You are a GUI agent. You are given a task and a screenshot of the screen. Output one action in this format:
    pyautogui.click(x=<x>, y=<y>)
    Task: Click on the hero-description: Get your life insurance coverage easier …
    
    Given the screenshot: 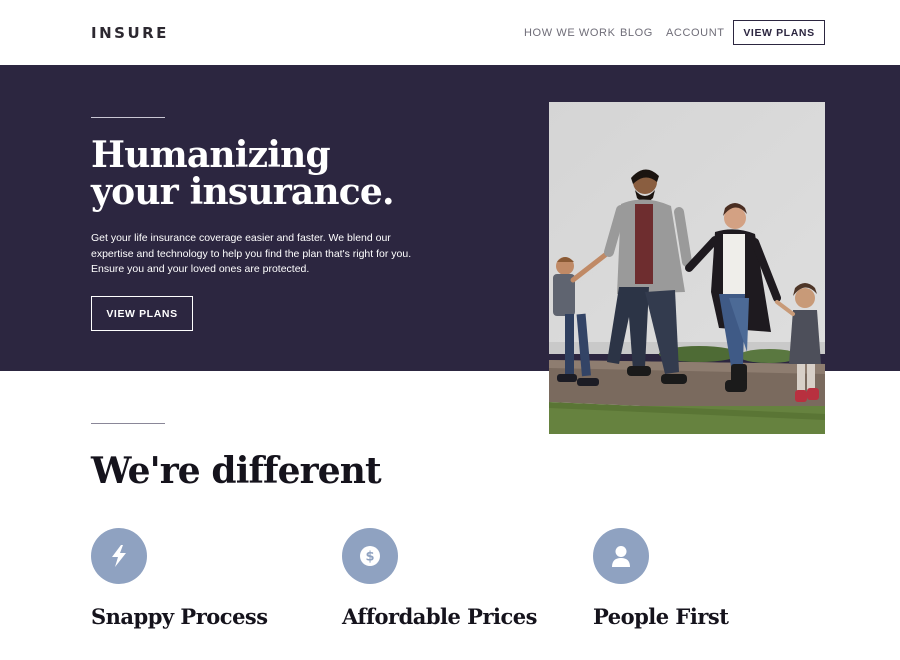 What is the action you would take?
    pyautogui.click(x=251, y=253)
    